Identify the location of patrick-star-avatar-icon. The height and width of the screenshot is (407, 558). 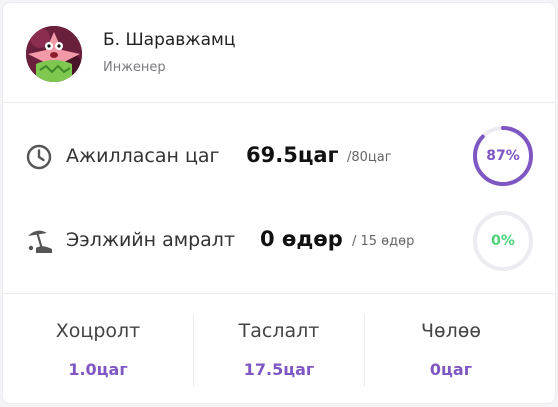
(54, 54).